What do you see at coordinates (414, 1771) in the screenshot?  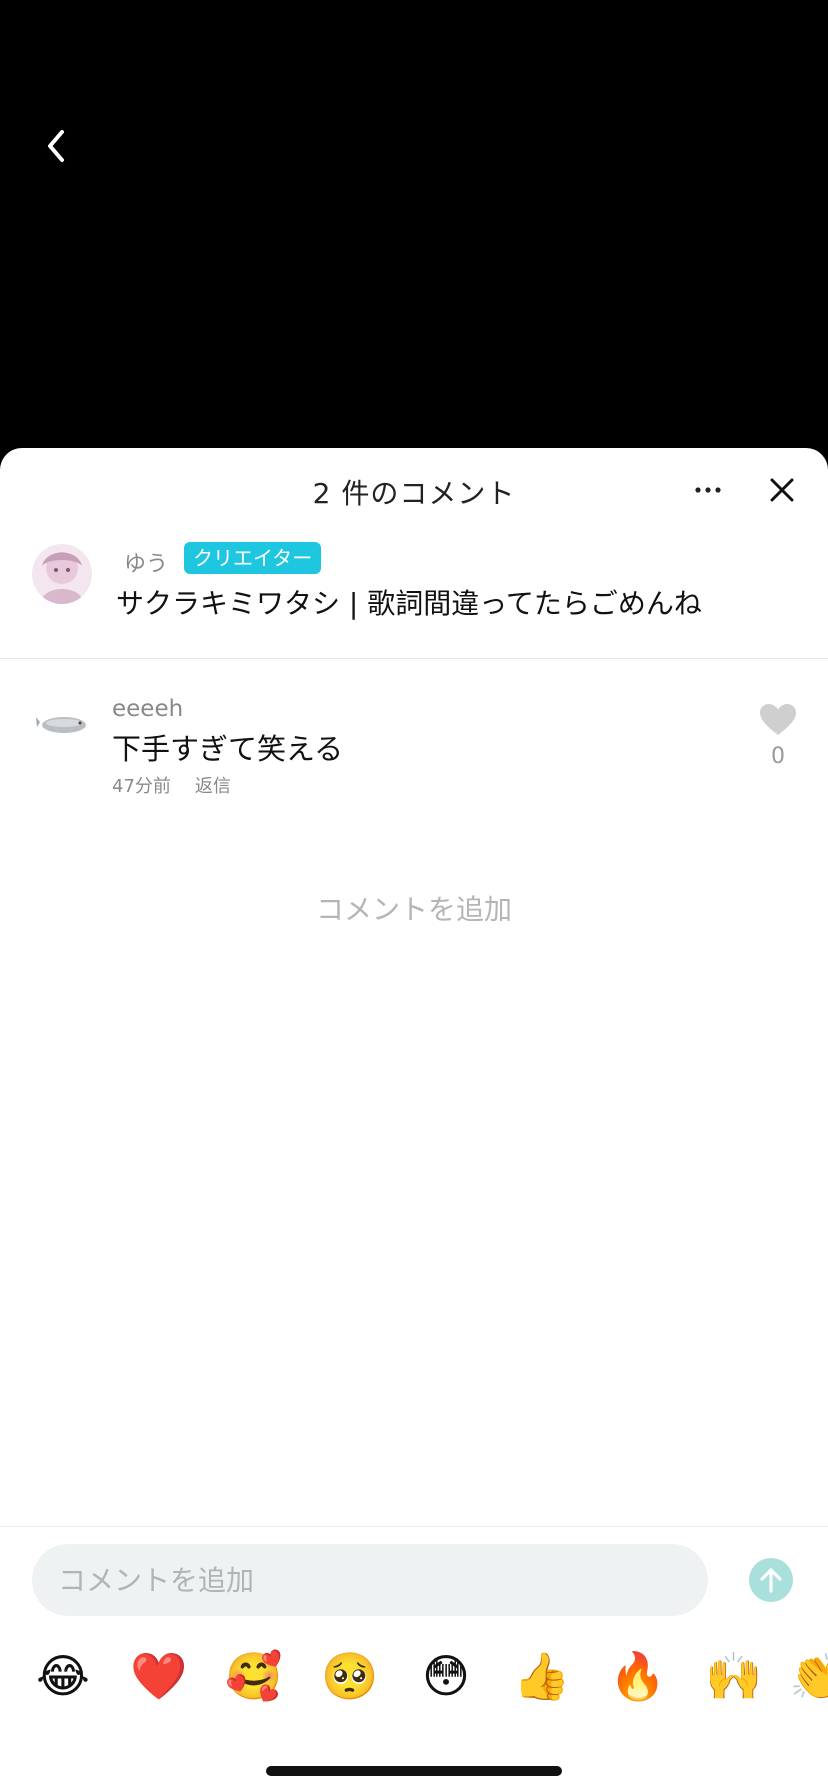 I see `home-indicator` at bounding box center [414, 1771].